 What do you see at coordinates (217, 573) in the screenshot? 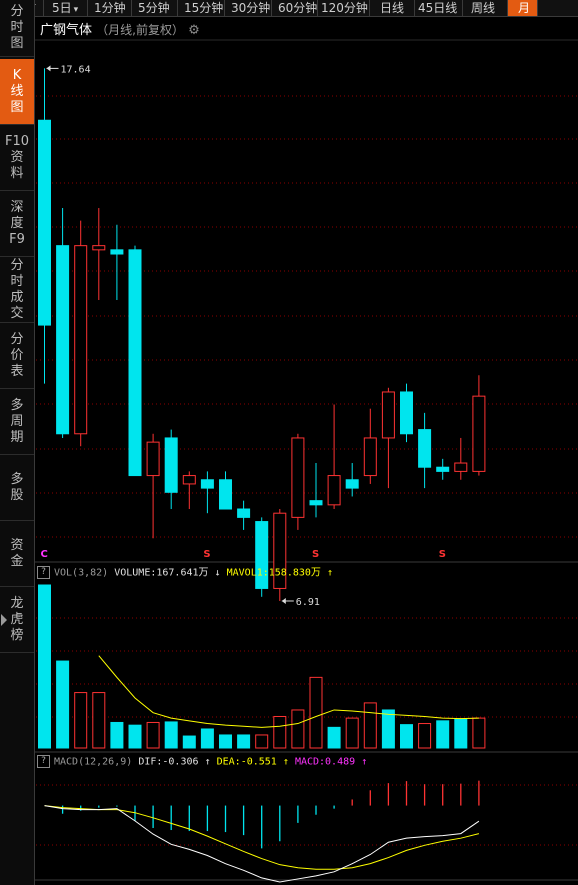
I see `volume-arrow-icon: ↓` at bounding box center [217, 573].